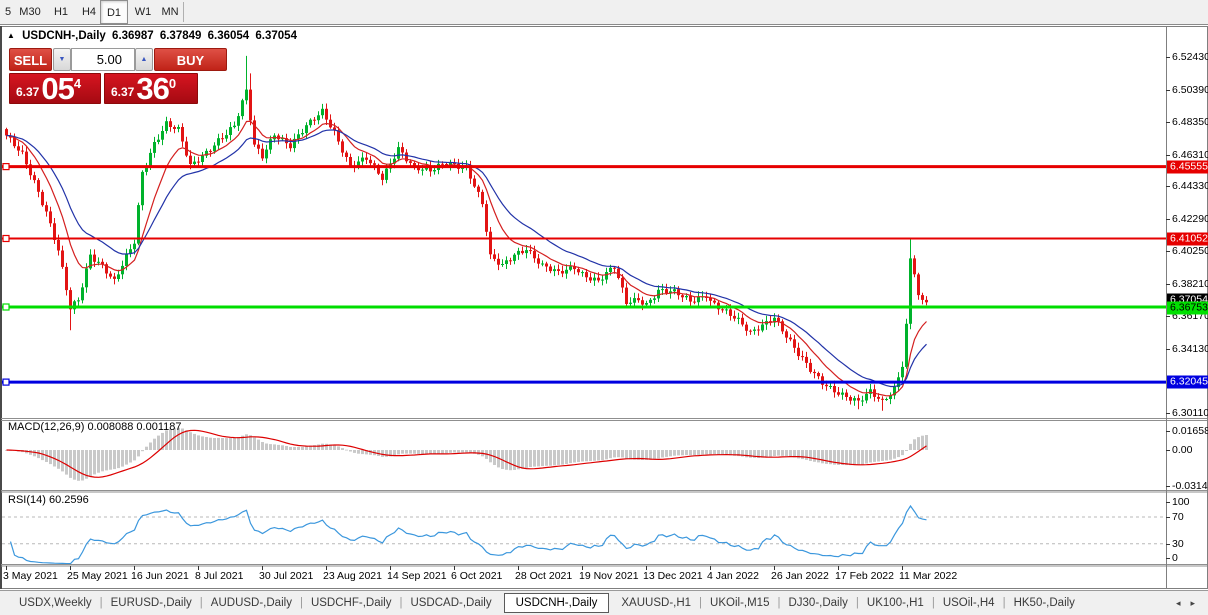 Image resolution: width=1208 pixels, height=615 pixels. What do you see at coordinates (30, 59) in the screenshot?
I see `sell-button: SELL` at bounding box center [30, 59].